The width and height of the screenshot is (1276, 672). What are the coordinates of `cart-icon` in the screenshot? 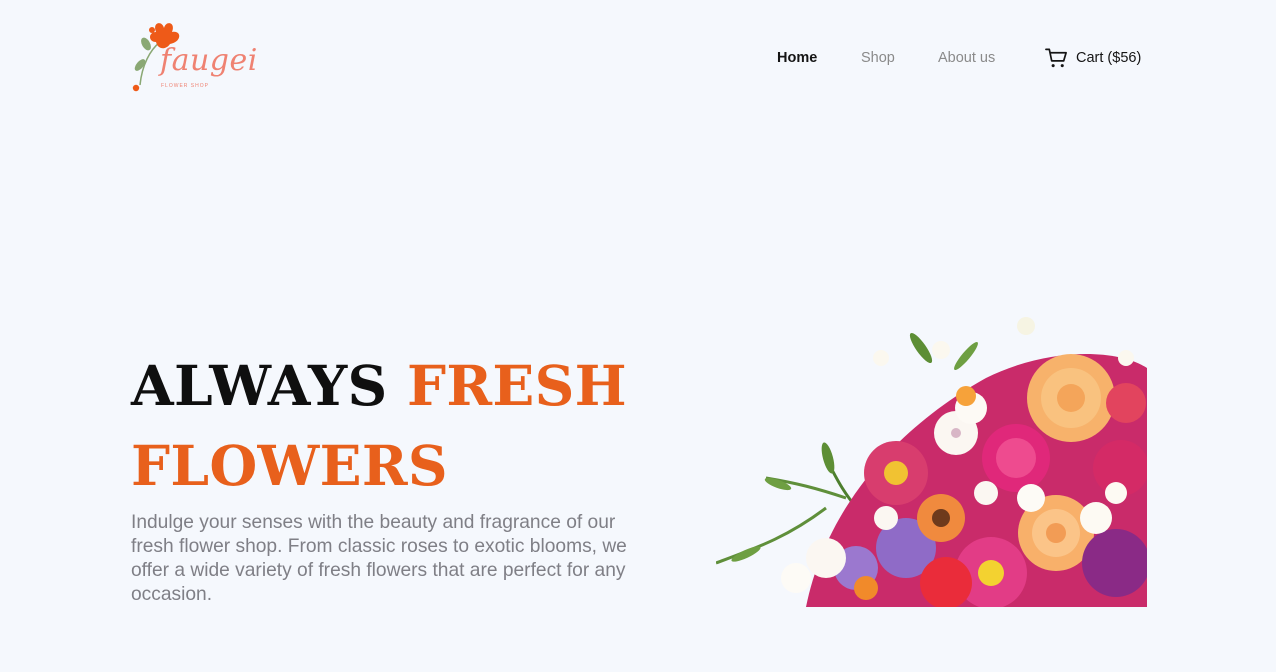 It's located at (1056, 58).